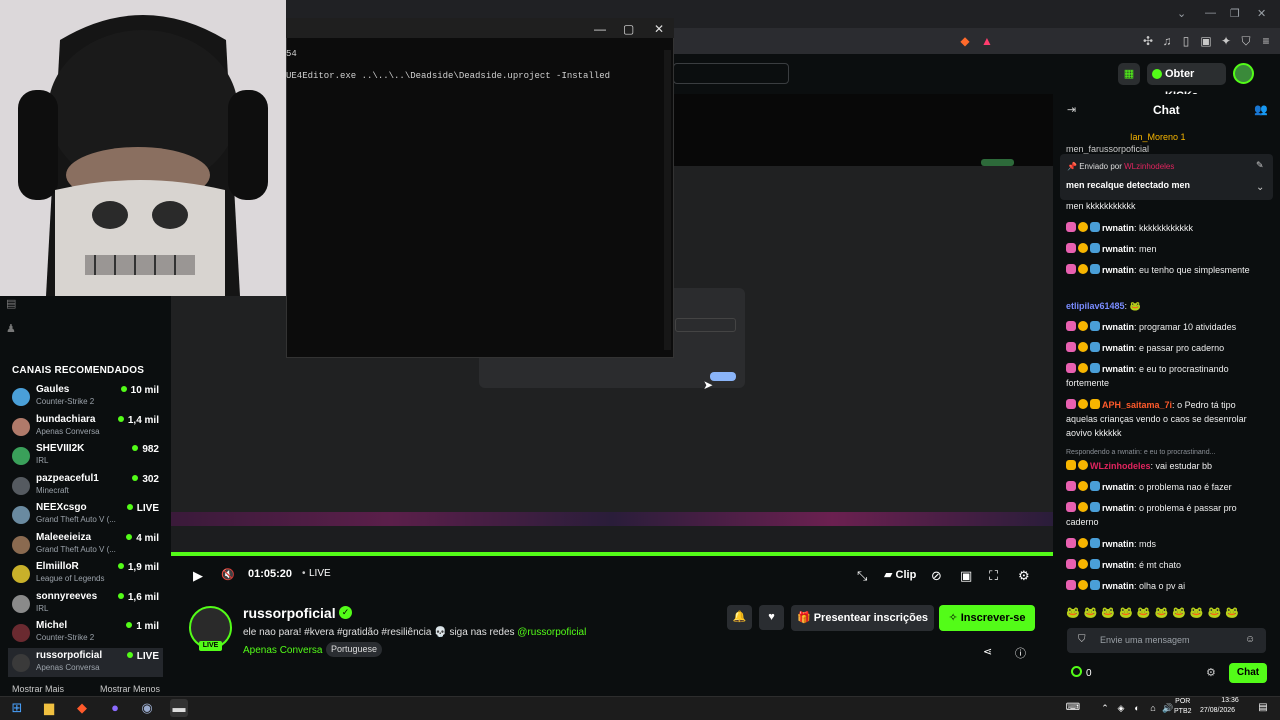 This screenshot has height=720, width=1280. Describe the element at coordinates (1235, 13) in the screenshot. I see `restore-icon: ❐` at that location.